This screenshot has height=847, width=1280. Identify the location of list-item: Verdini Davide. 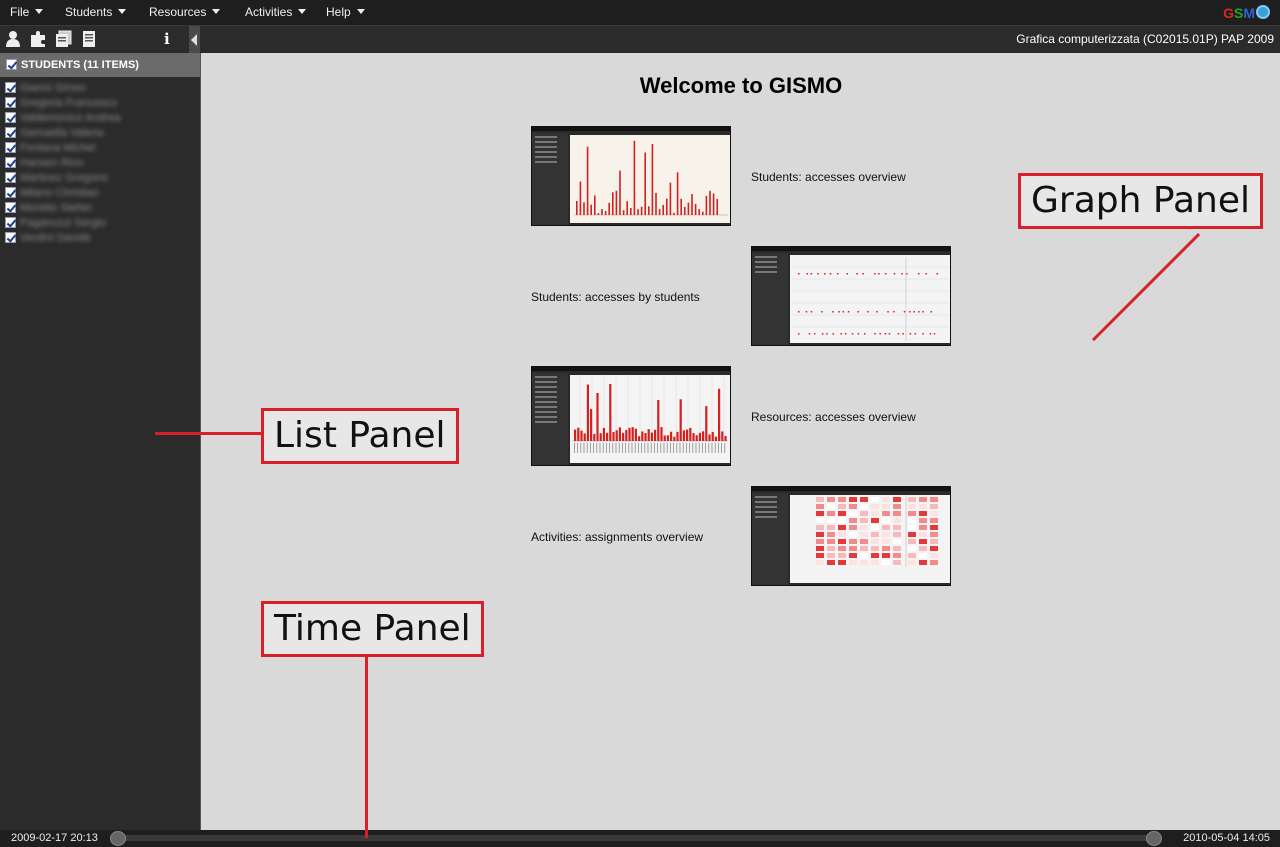
(100, 238).